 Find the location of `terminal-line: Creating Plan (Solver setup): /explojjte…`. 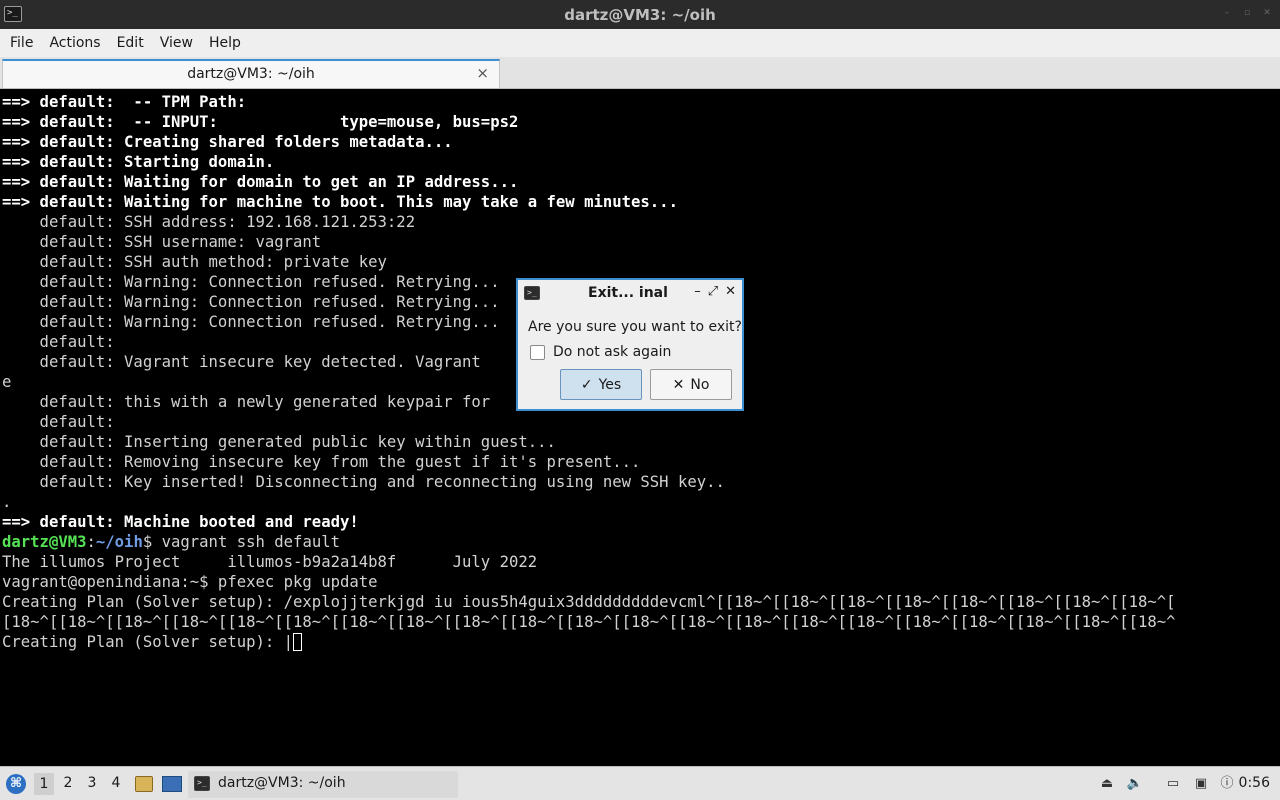

terminal-line: Creating Plan (Solver setup): /explojjte… is located at coordinates (589, 602).